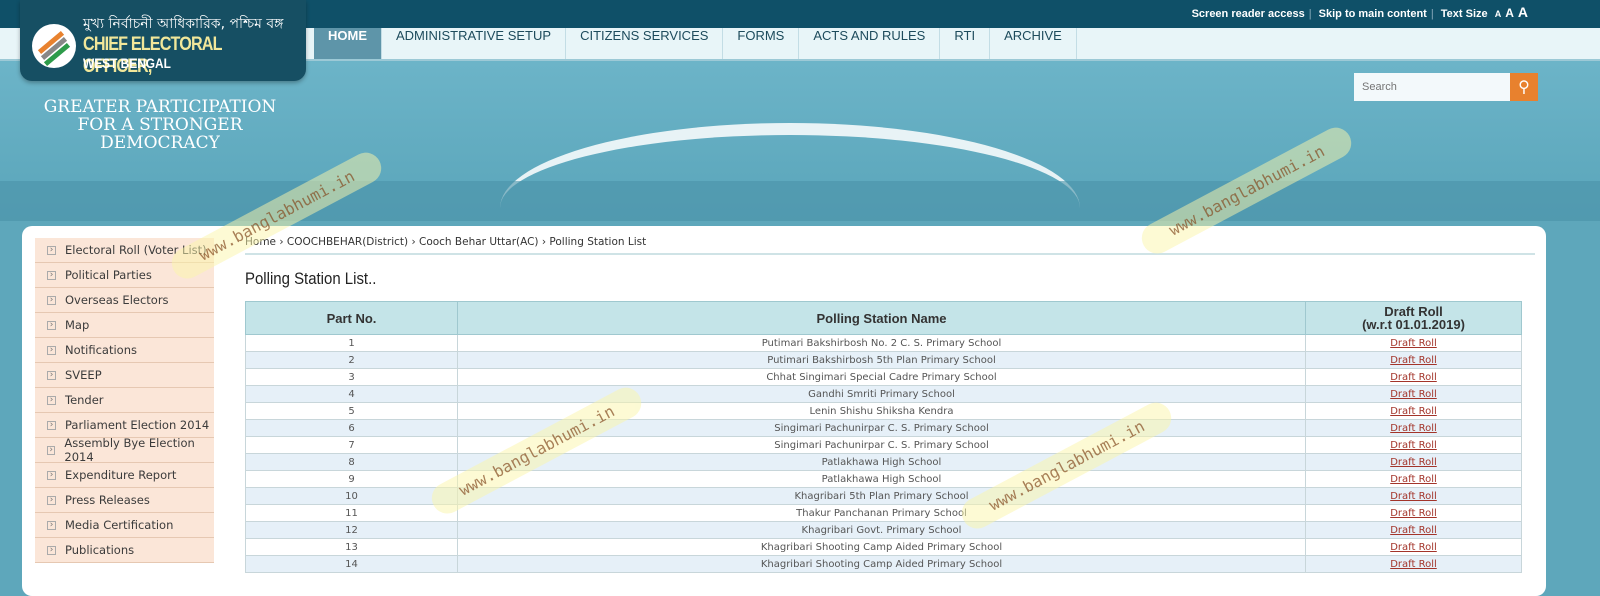 This screenshot has width=1600, height=596. Describe the element at coordinates (965, 43) in the screenshot. I see `nav-rti: RTI` at that location.